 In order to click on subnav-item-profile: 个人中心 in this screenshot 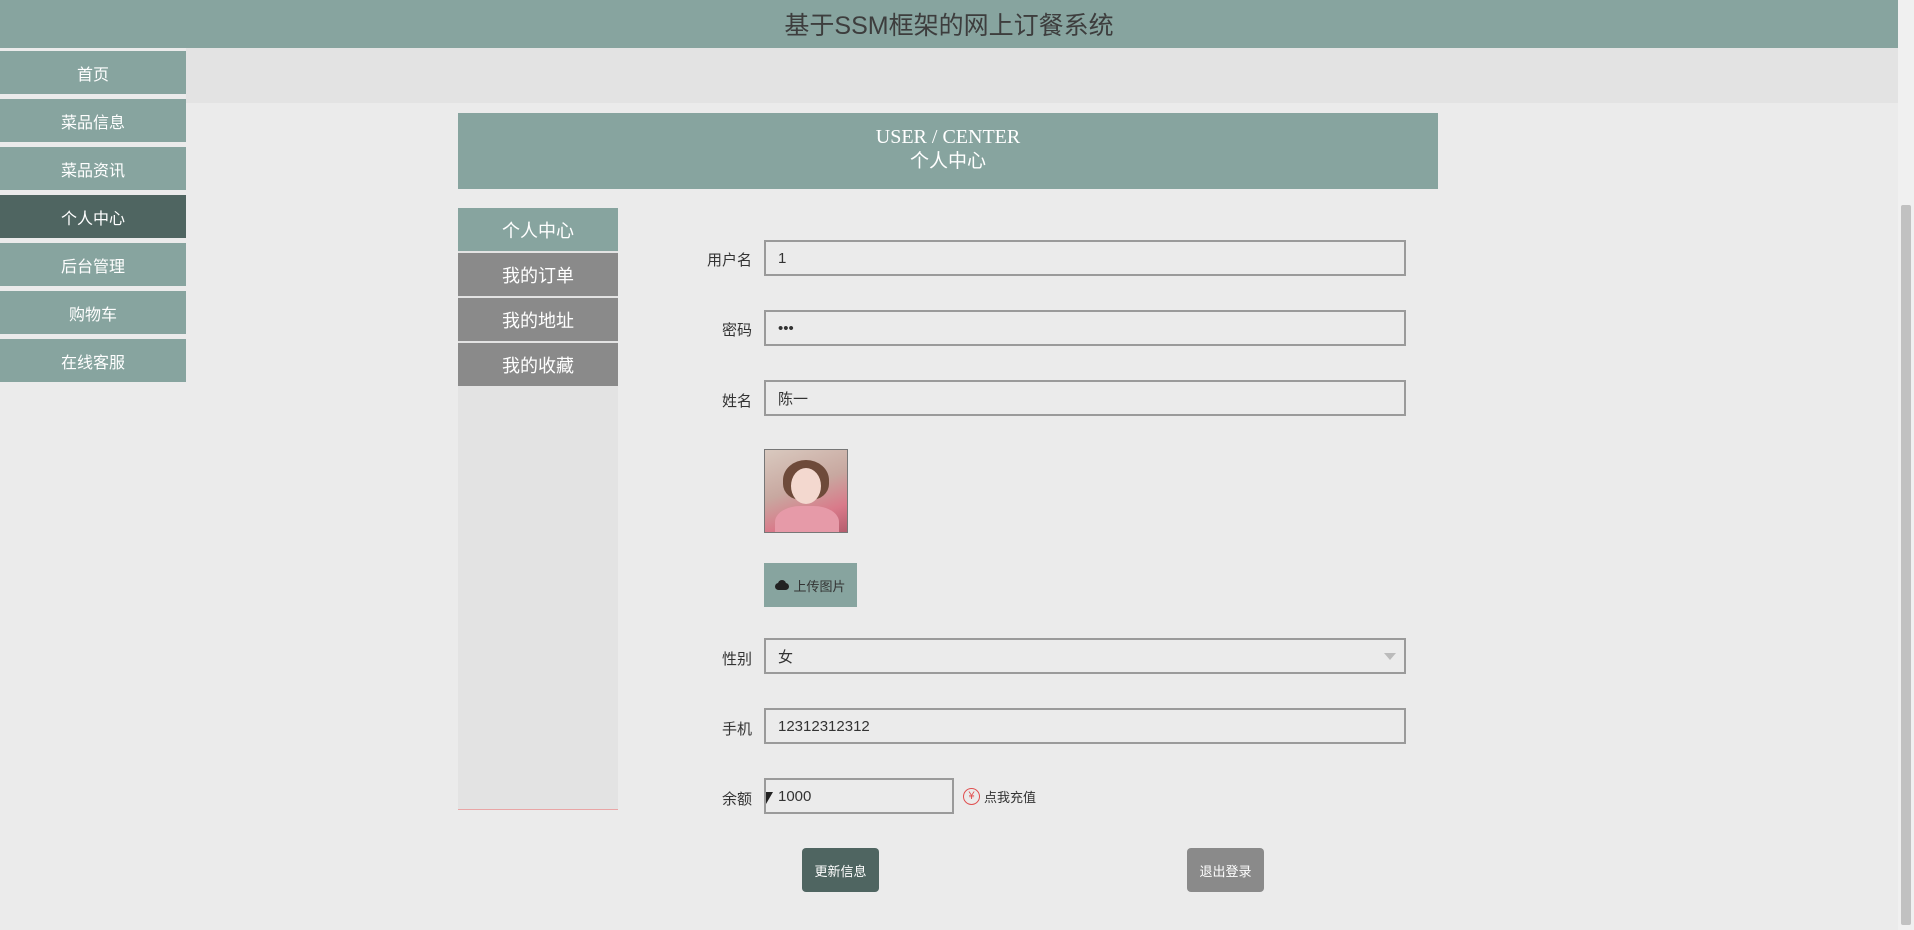, I will do `click(538, 229)`.